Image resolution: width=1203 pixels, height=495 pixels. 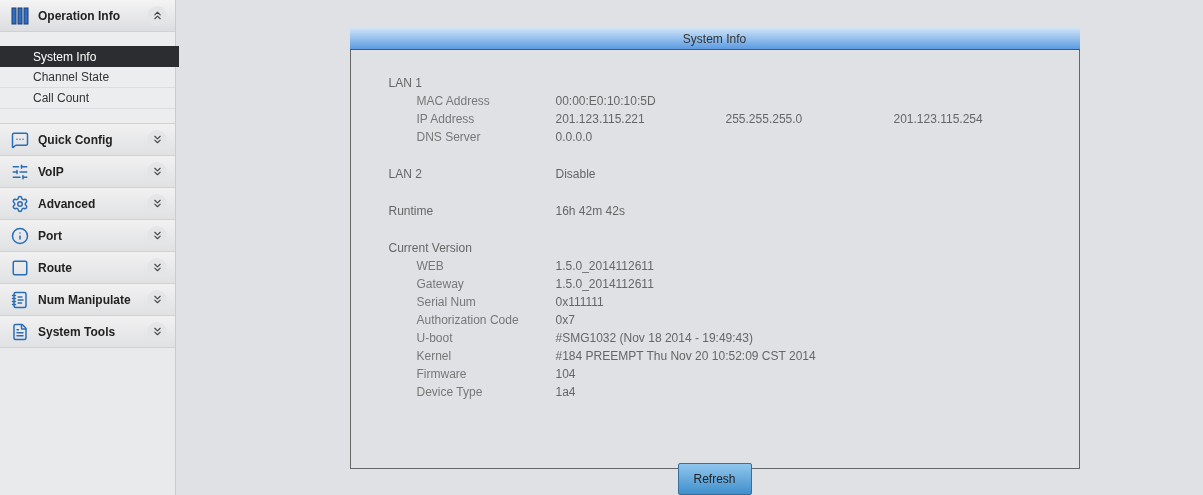 What do you see at coordinates (87, 268) in the screenshot?
I see `menu-header: Route` at bounding box center [87, 268].